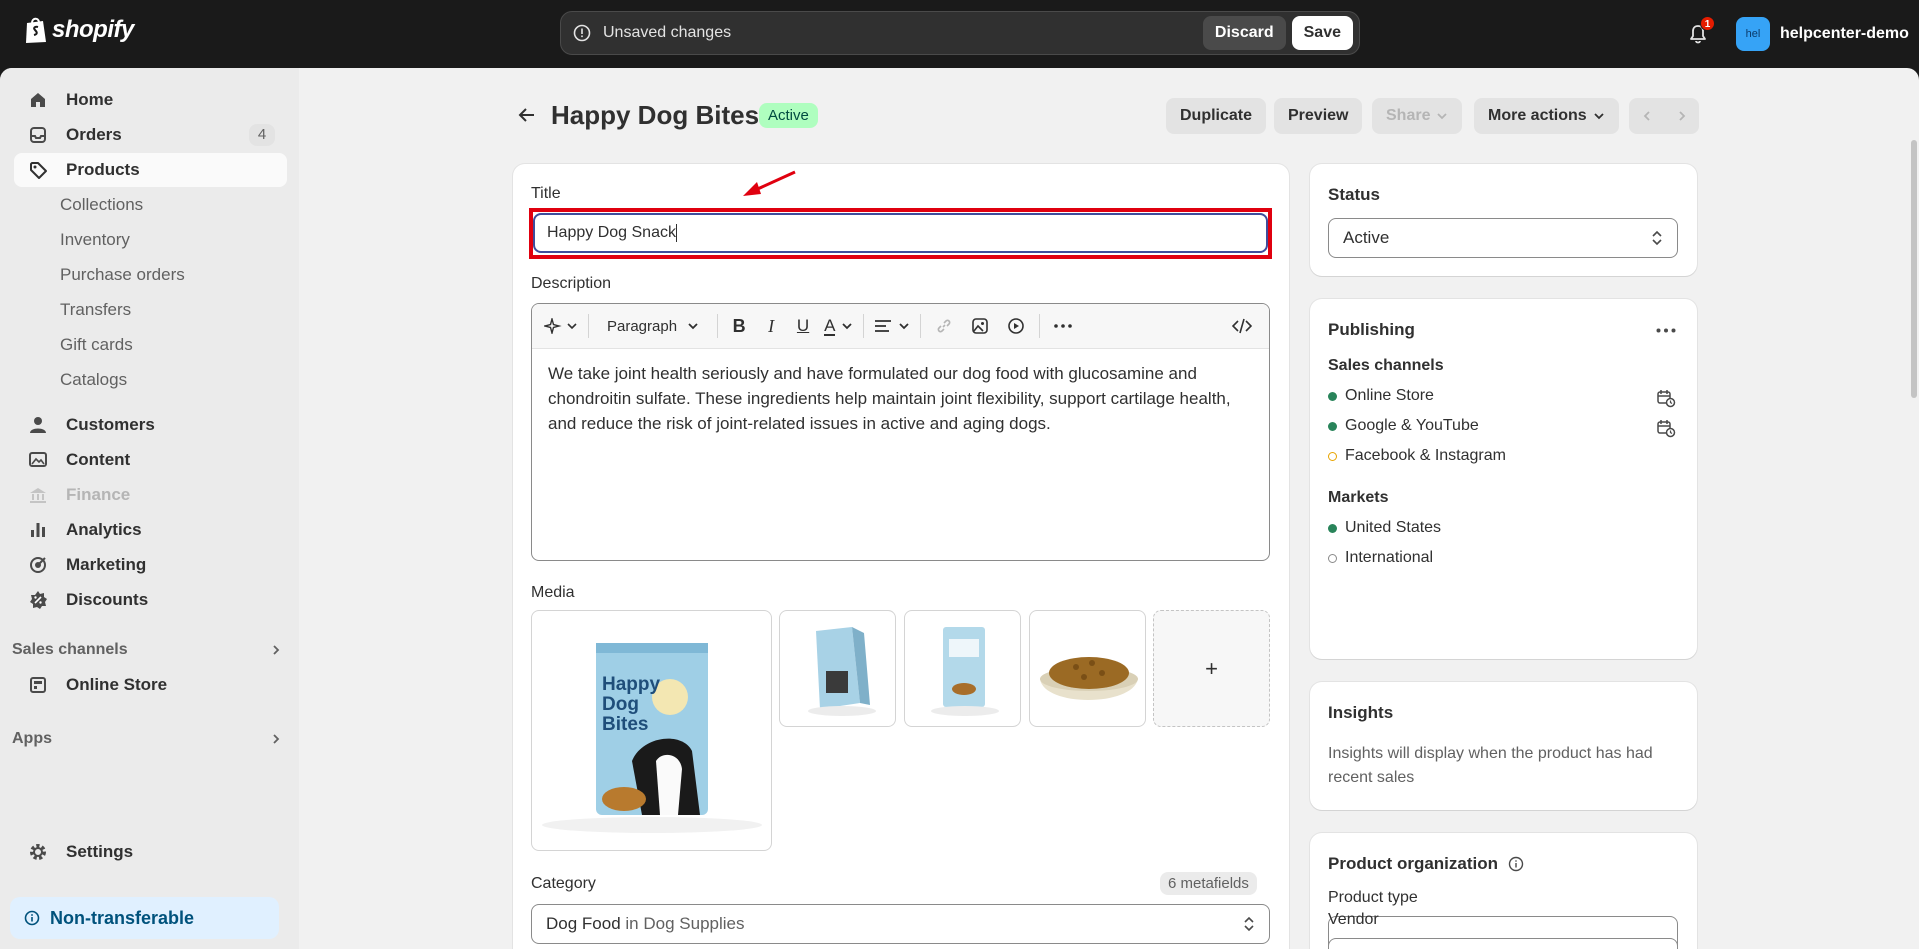  Describe the element at coordinates (571, 283) in the screenshot. I see `description-label: Description` at that location.